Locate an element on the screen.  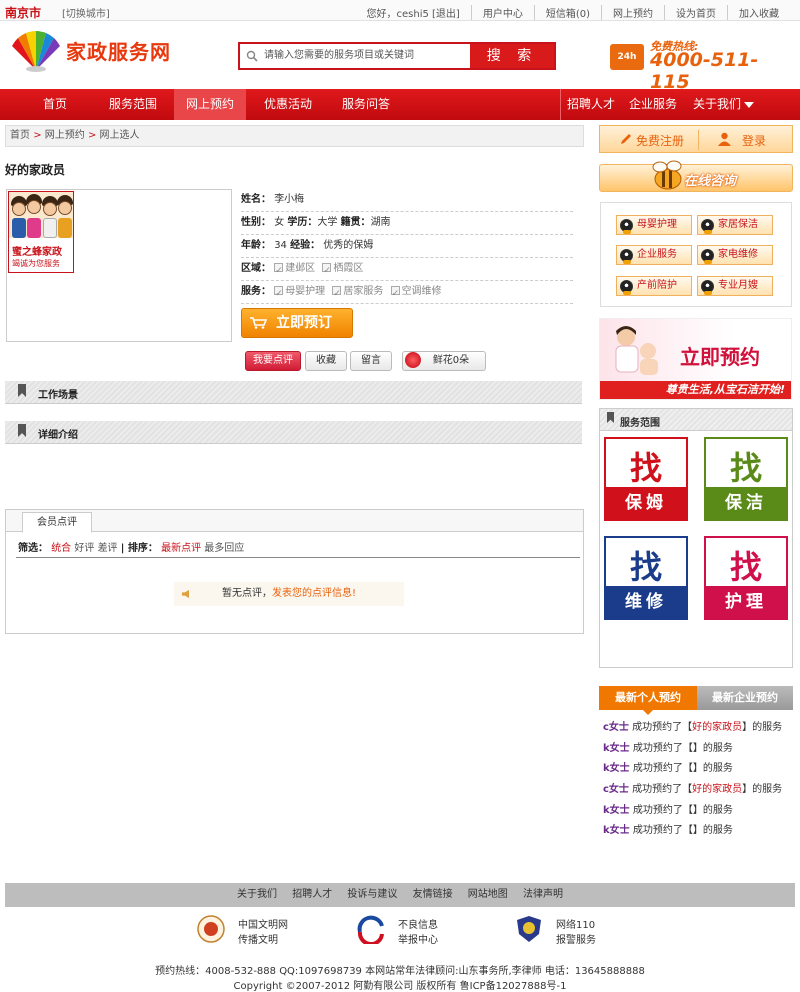
nav-service-qa: 服务问答 is located at coordinates (366, 104).